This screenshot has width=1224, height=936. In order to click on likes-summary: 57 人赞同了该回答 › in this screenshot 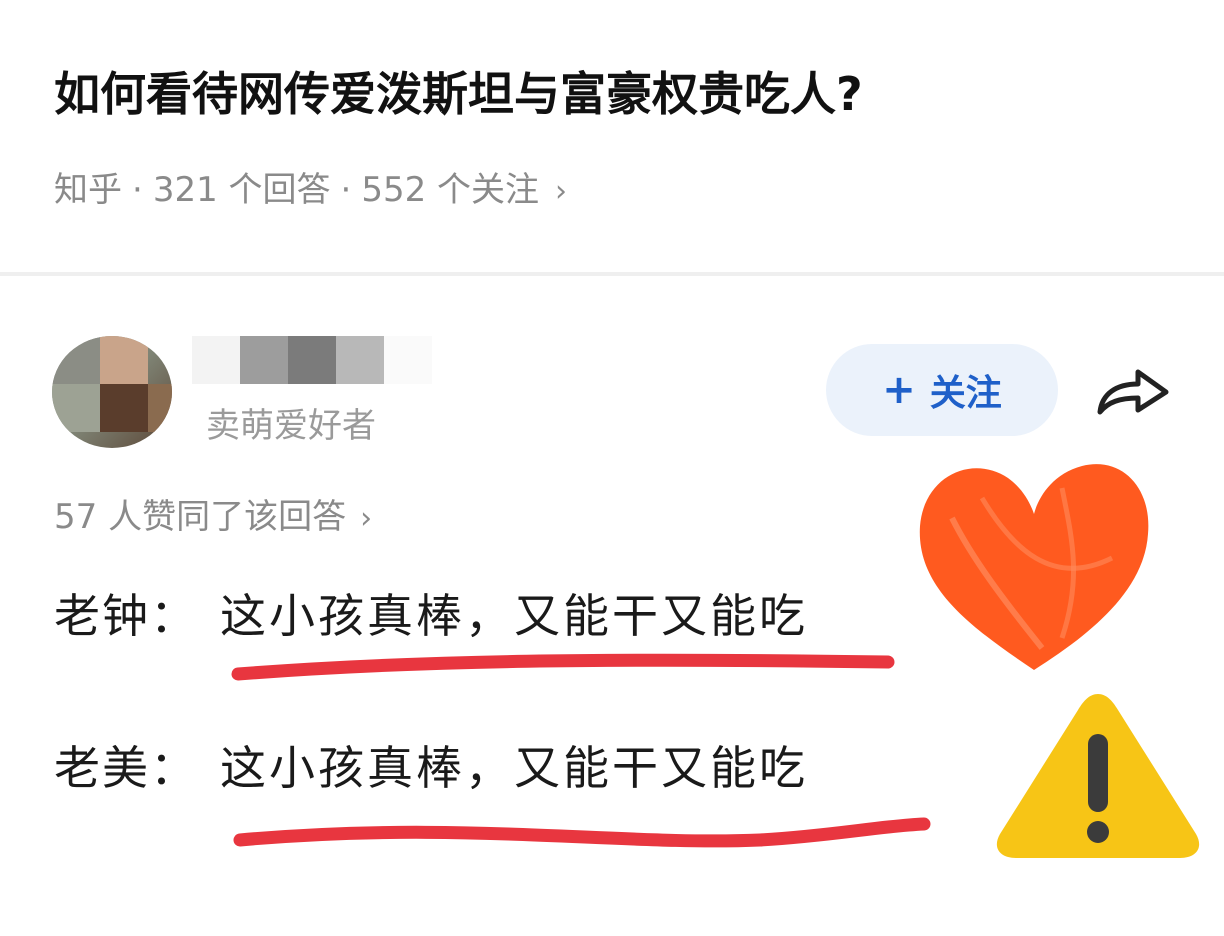, I will do `click(213, 518)`.